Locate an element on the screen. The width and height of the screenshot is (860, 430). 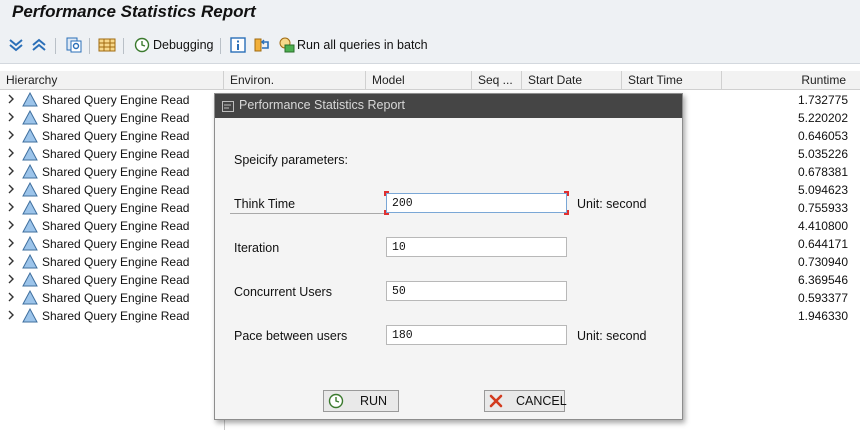
column-header-hierarchy: Hierarchy is located at coordinates (112, 80).